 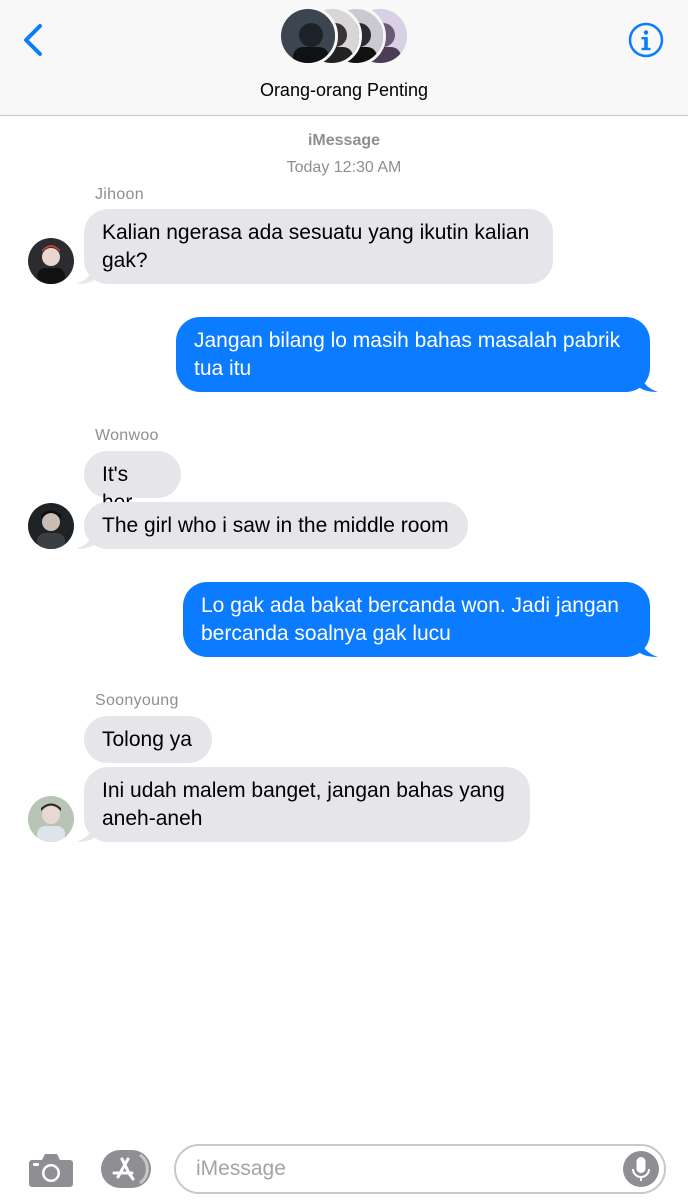 I want to click on microphone-icon, so click(x=641, y=1169).